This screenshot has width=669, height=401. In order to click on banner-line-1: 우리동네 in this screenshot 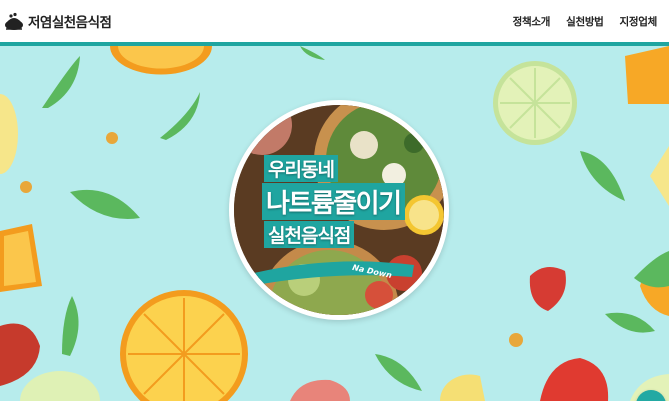, I will do `click(301, 168)`.